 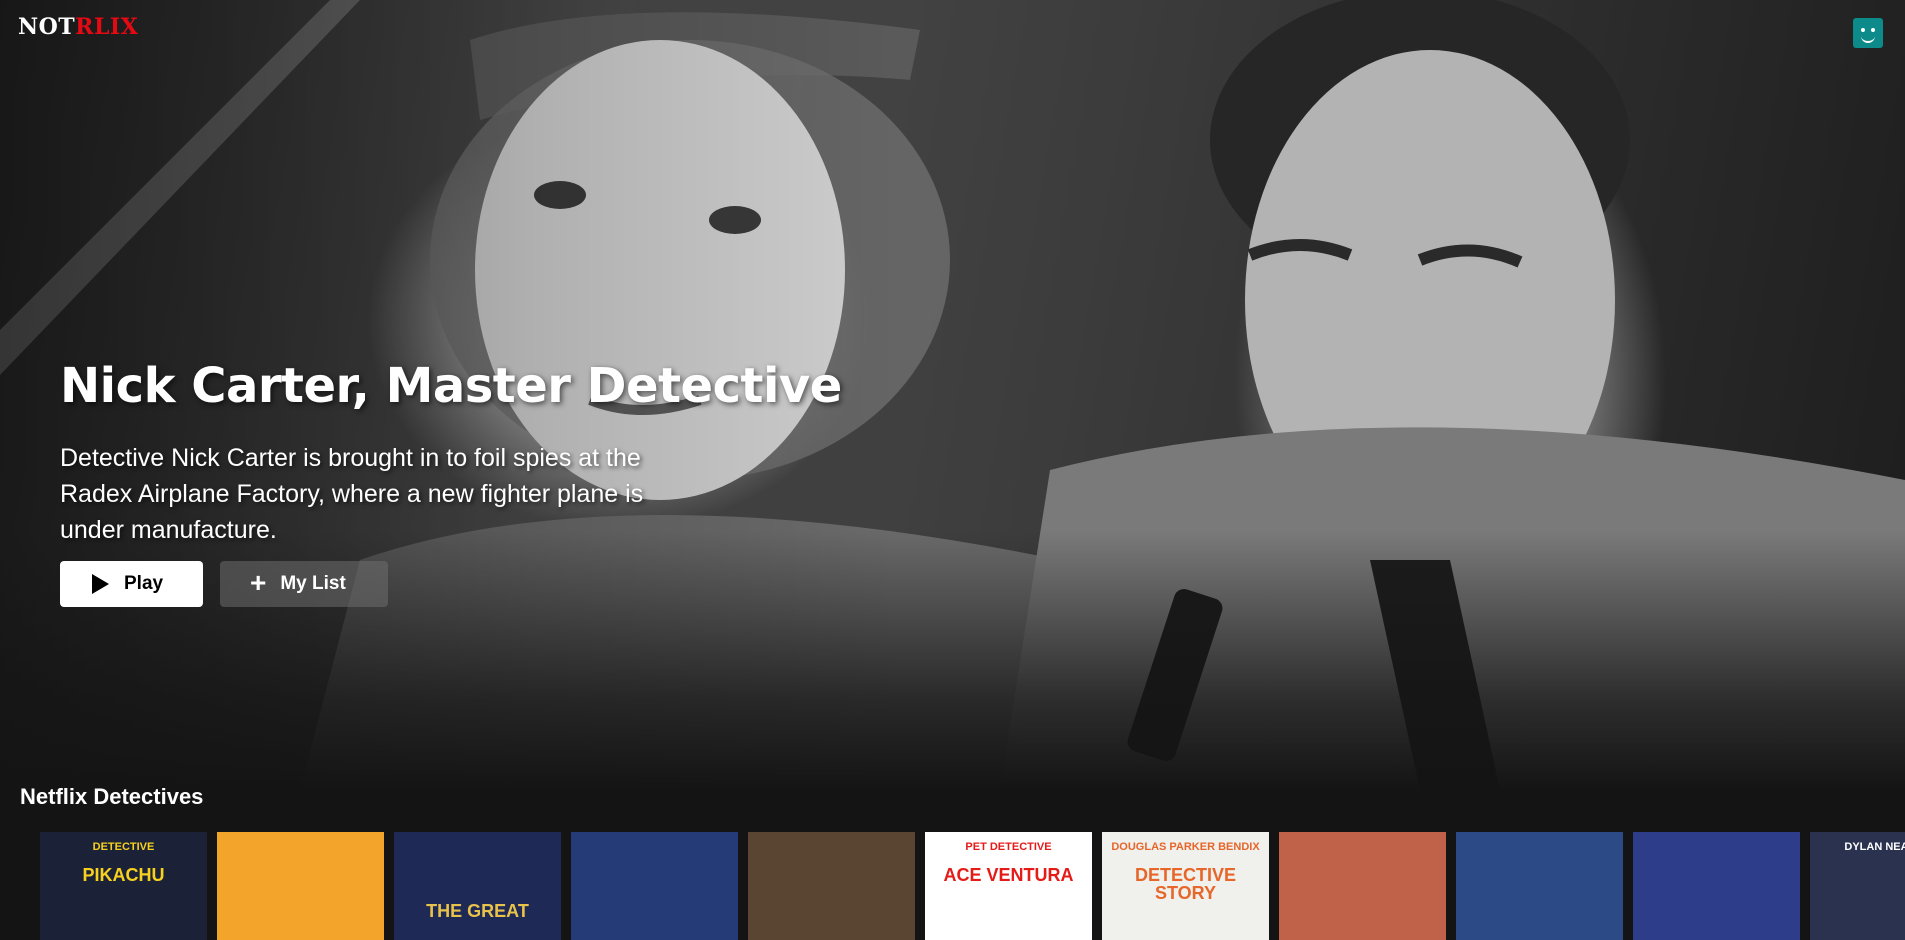 I want to click on logo-text-white: NOT, so click(x=47, y=27).